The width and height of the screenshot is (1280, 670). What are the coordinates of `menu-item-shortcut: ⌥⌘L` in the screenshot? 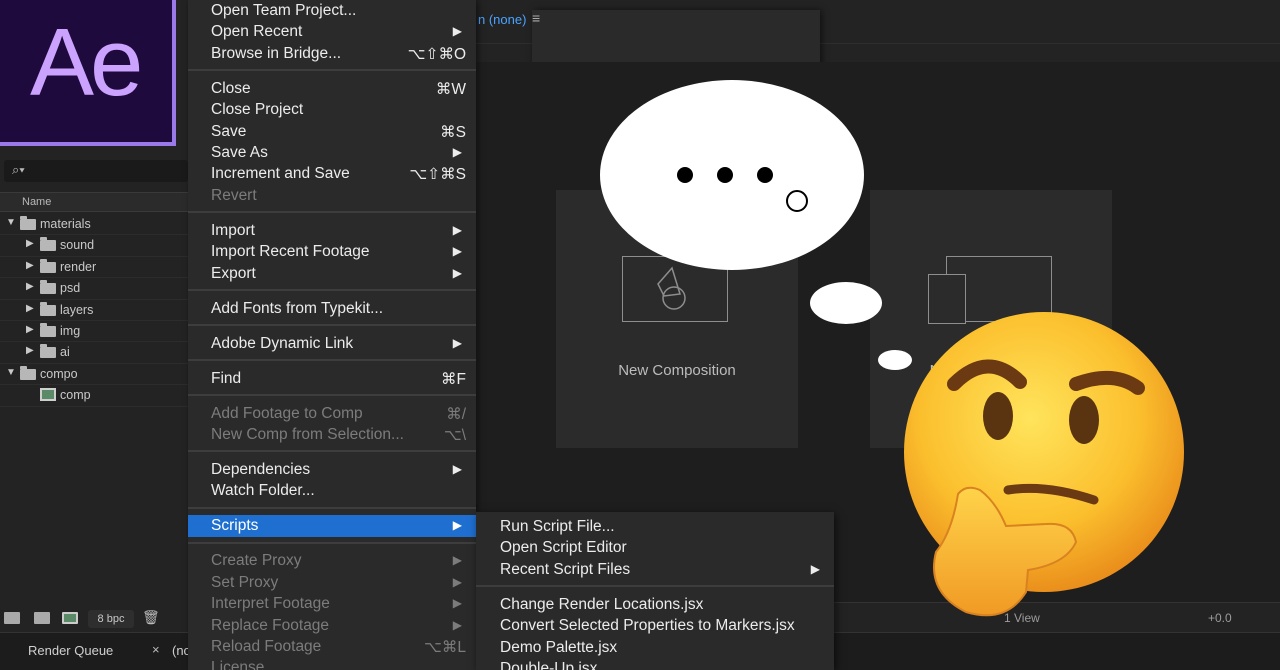 It's located at (445, 647).